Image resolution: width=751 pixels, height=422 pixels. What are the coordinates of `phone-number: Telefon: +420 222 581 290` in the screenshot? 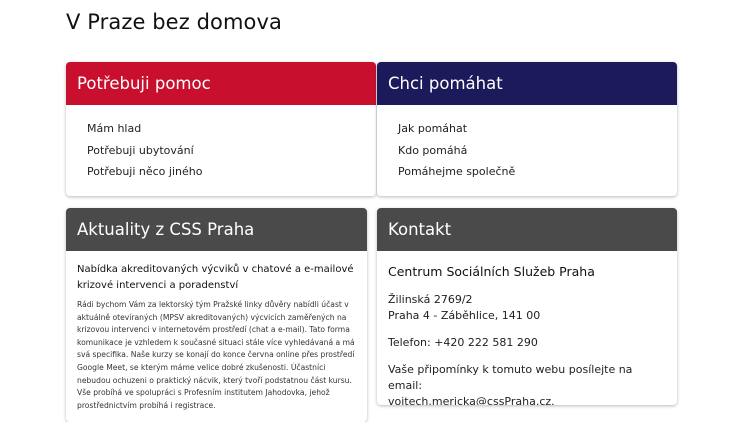 It's located at (463, 342).